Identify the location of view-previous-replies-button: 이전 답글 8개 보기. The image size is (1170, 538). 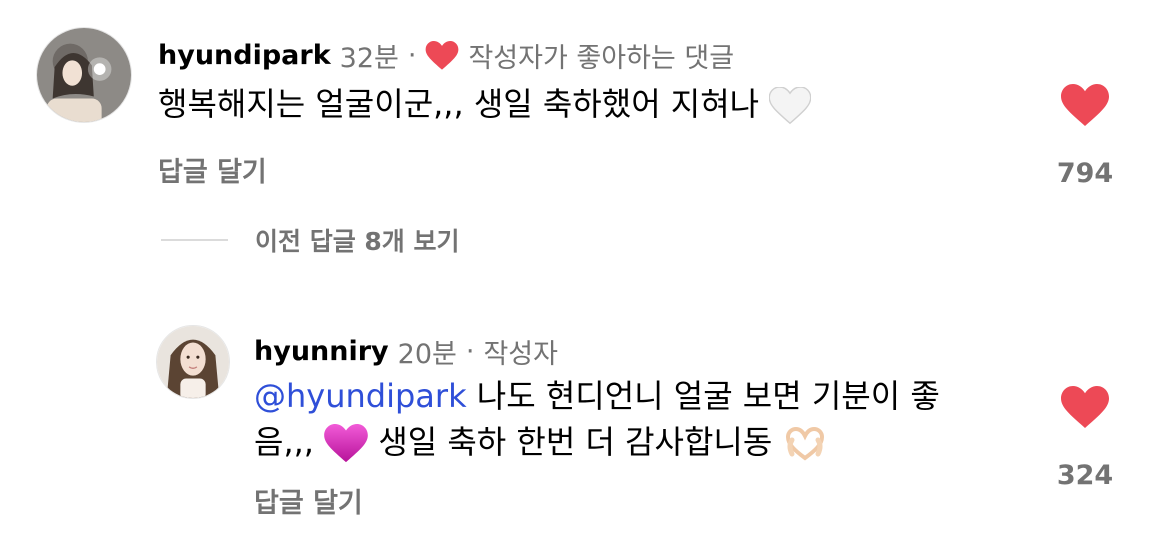
(310, 240).